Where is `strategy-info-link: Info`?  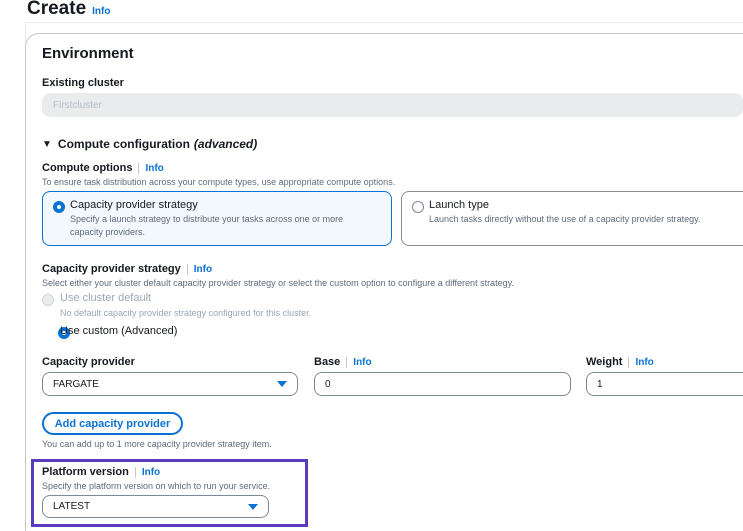
strategy-info-link: Info is located at coordinates (203, 269).